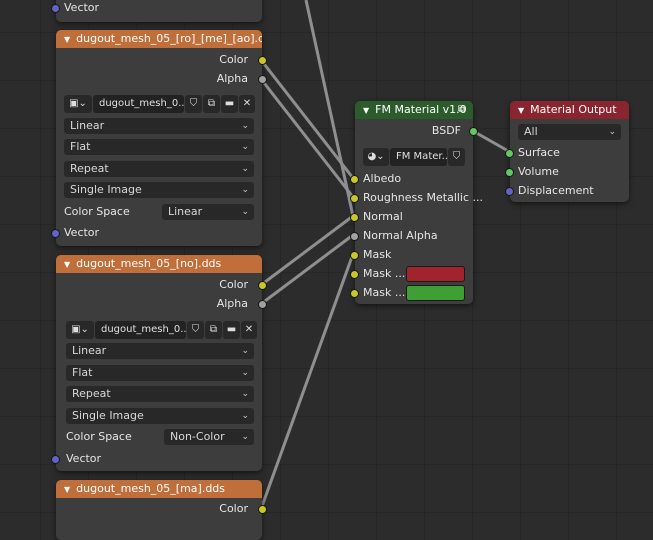 This screenshot has width=653, height=540. I want to click on node-header: ▼ Material Output, so click(569, 110).